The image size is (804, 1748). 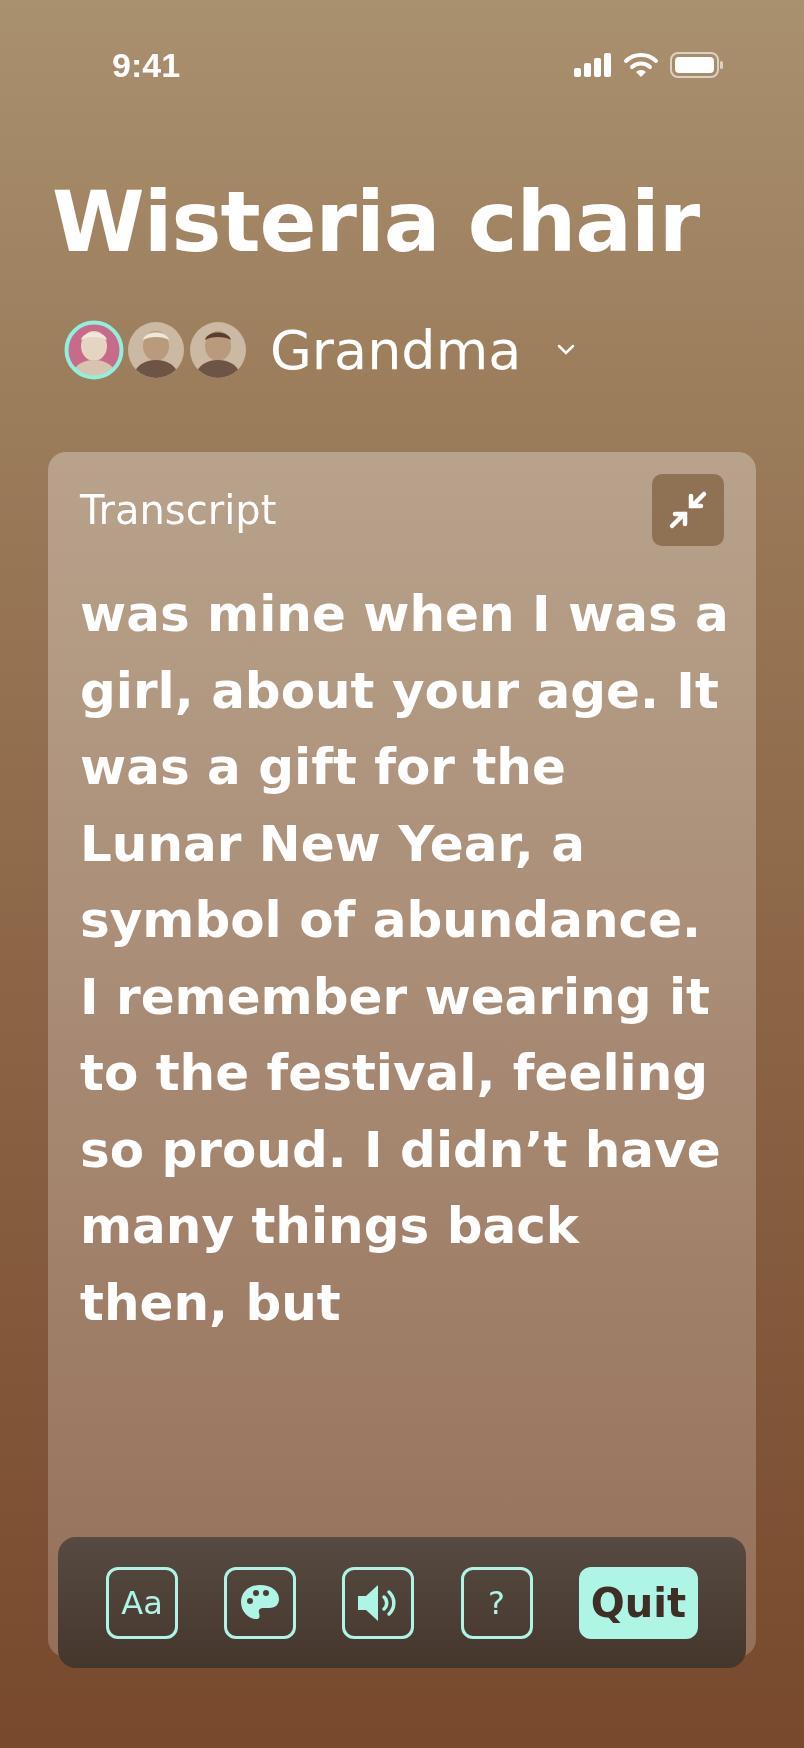 What do you see at coordinates (376, 222) in the screenshot?
I see `page-title: Wisteria chair` at bounding box center [376, 222].